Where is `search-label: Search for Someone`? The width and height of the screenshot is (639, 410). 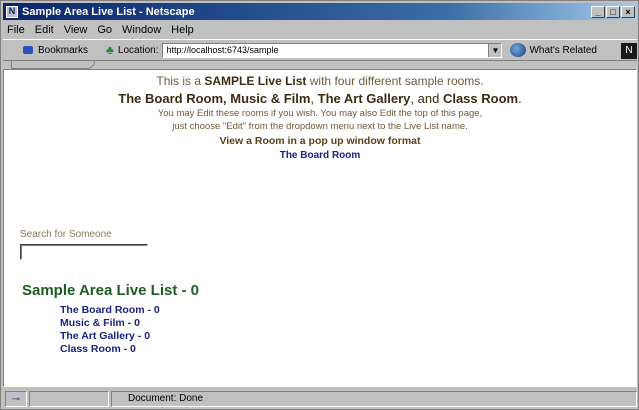
search-label: Search for Someone is located at coordinates (66, 234).